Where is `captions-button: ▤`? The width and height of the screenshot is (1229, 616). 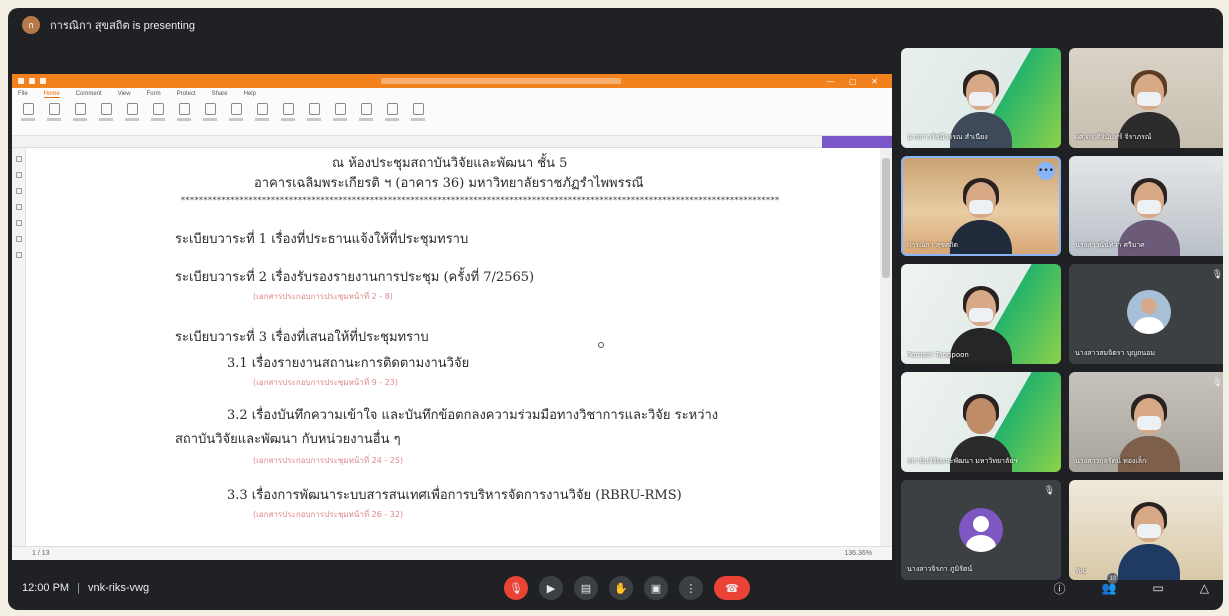 captions-button: ▤ is located at coordinates (586, 588).